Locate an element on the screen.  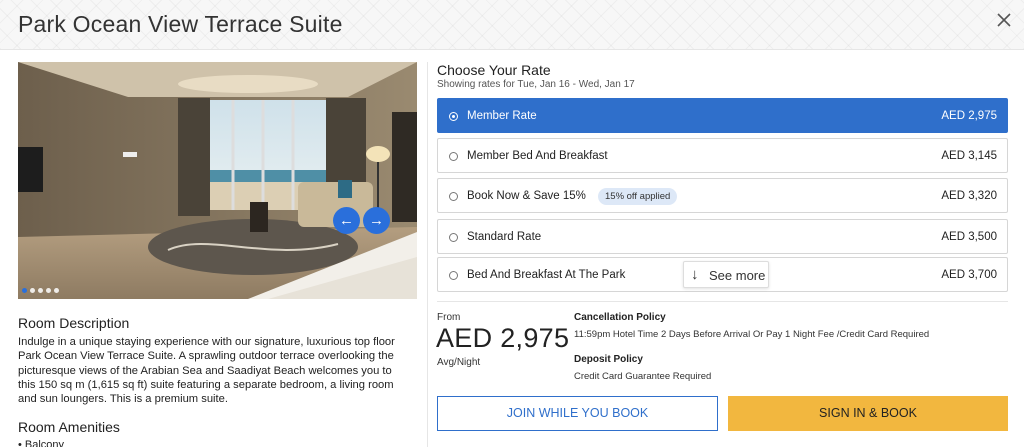
rate-name: Bed And Breakfast At The Park is located at coordinates (546, 275).